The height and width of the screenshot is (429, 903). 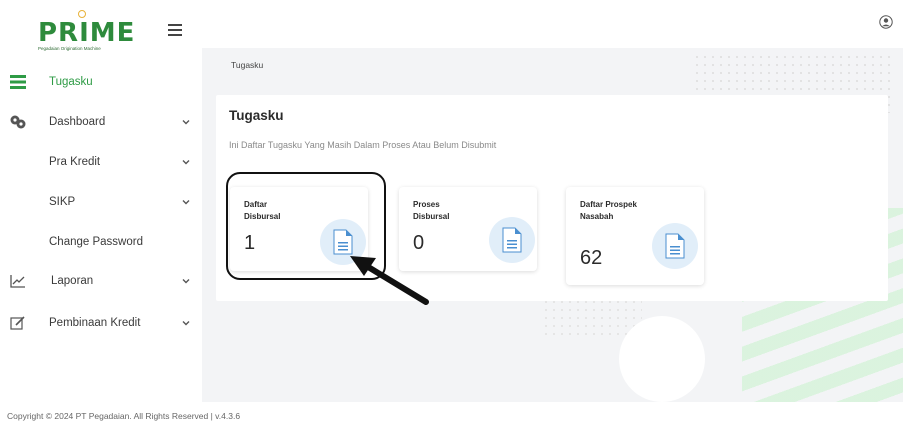 What do you see at coordinates (101, 82) in the screenshot?
I see `sidebar-item-tugasku: Tugasku` at bounding box center [101, 82].